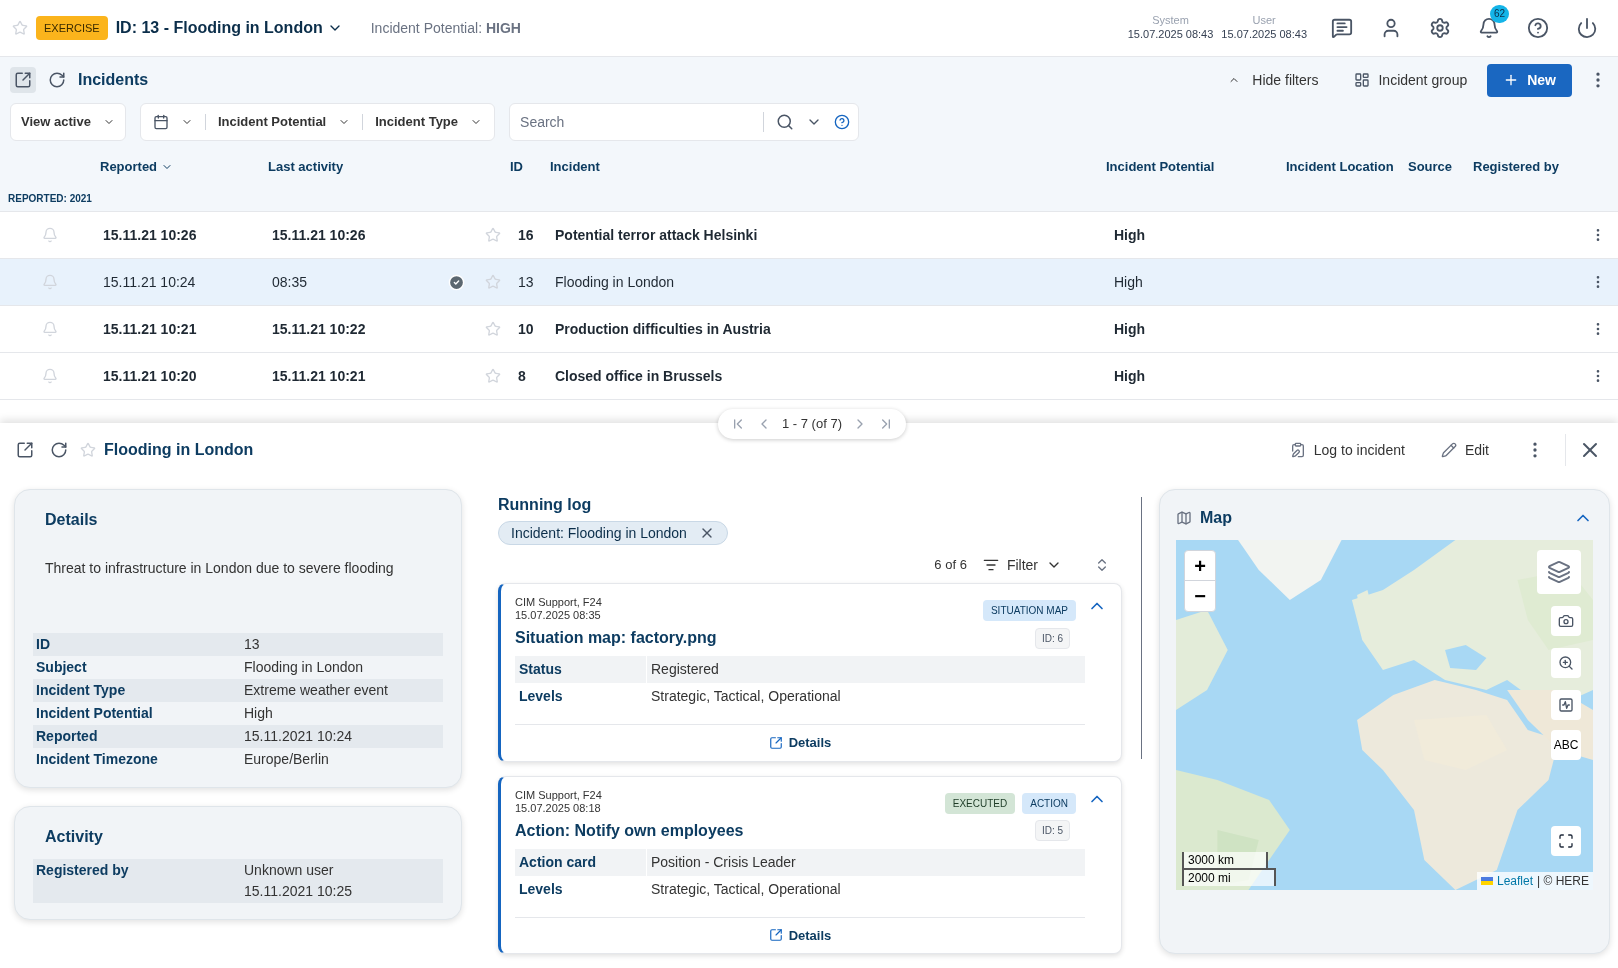  What do you see at coordinates (50, 198) in the screenshot?
I see `group-label: REPORTED: 2021` at bounding box center [50, 198].